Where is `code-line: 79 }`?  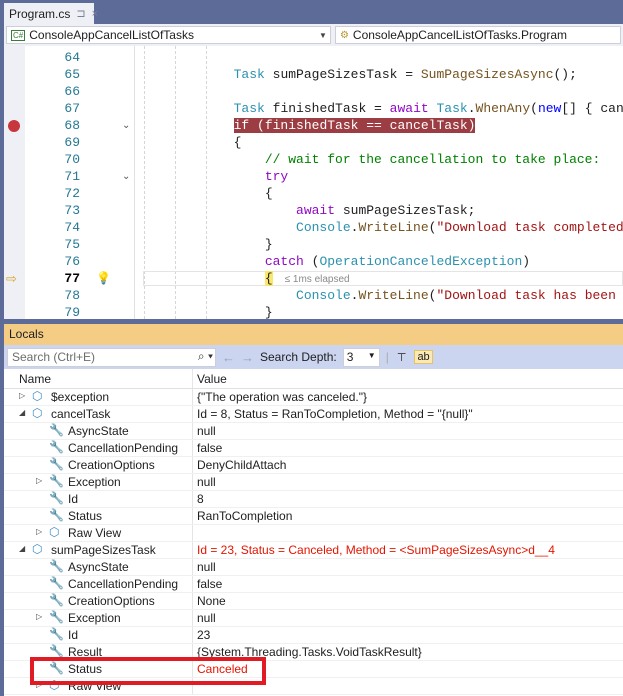 code-line: 79 } is located at coordinates (313, 311).